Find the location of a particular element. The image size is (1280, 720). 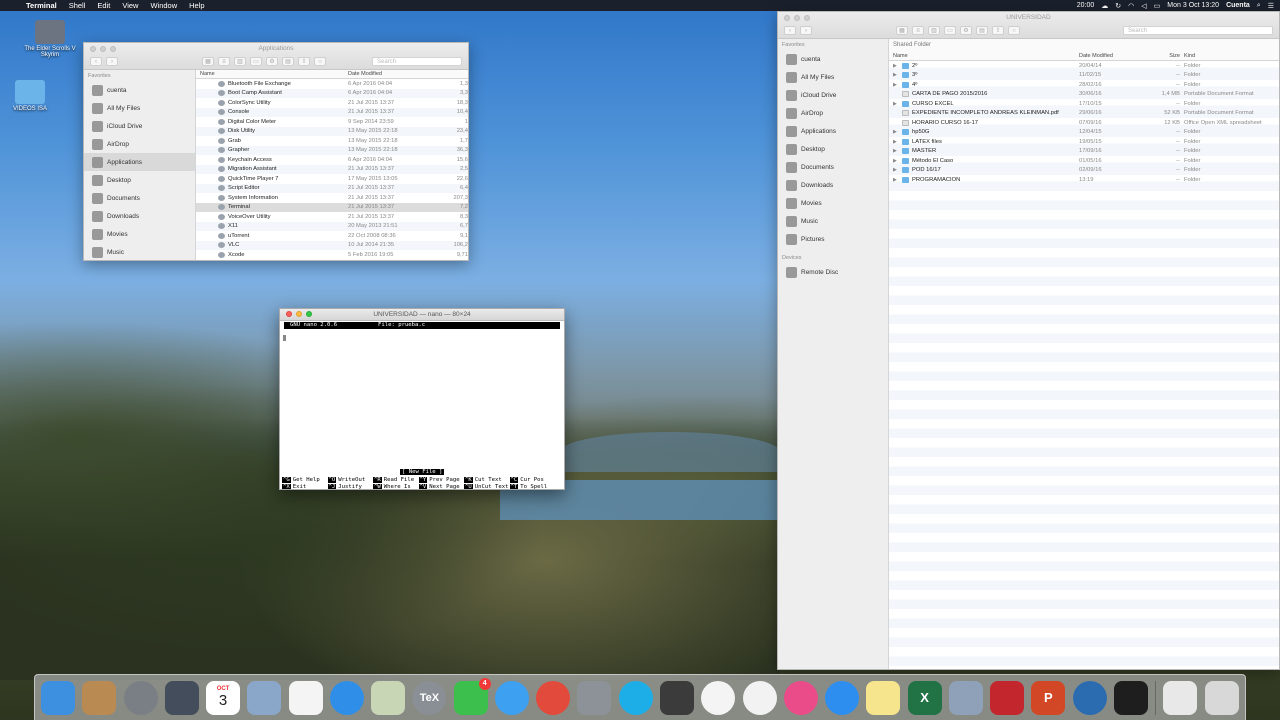

table-row: Keychain Access 6 Apr 2016 04:04 15,6 is located at coordinates (332, 160).